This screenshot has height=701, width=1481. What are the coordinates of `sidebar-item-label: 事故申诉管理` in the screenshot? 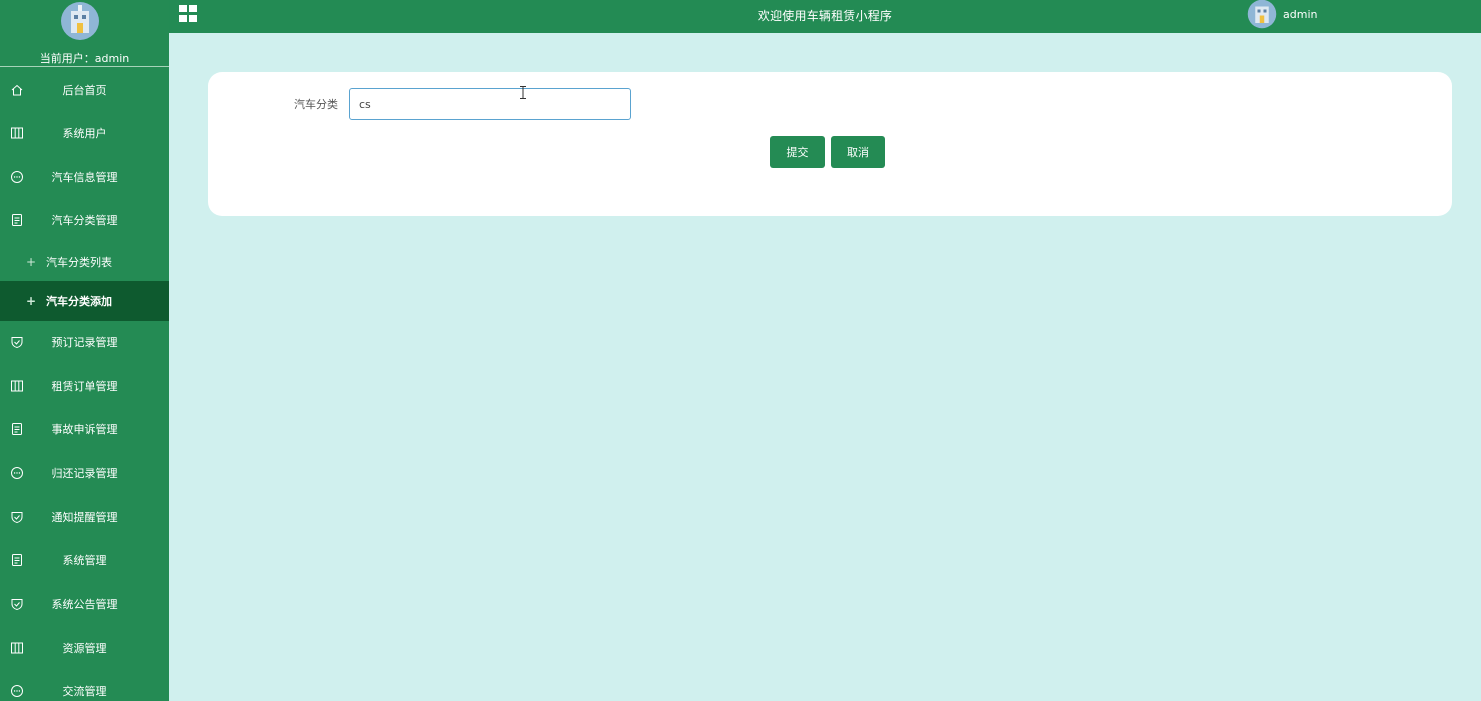 It's located at (84, 429).